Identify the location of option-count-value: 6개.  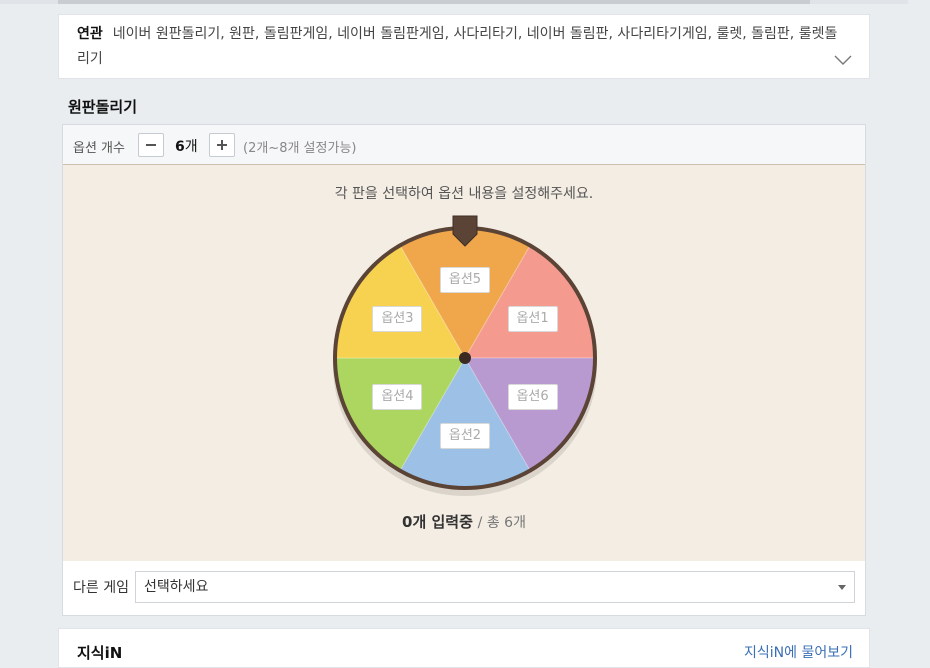
(186, 146).